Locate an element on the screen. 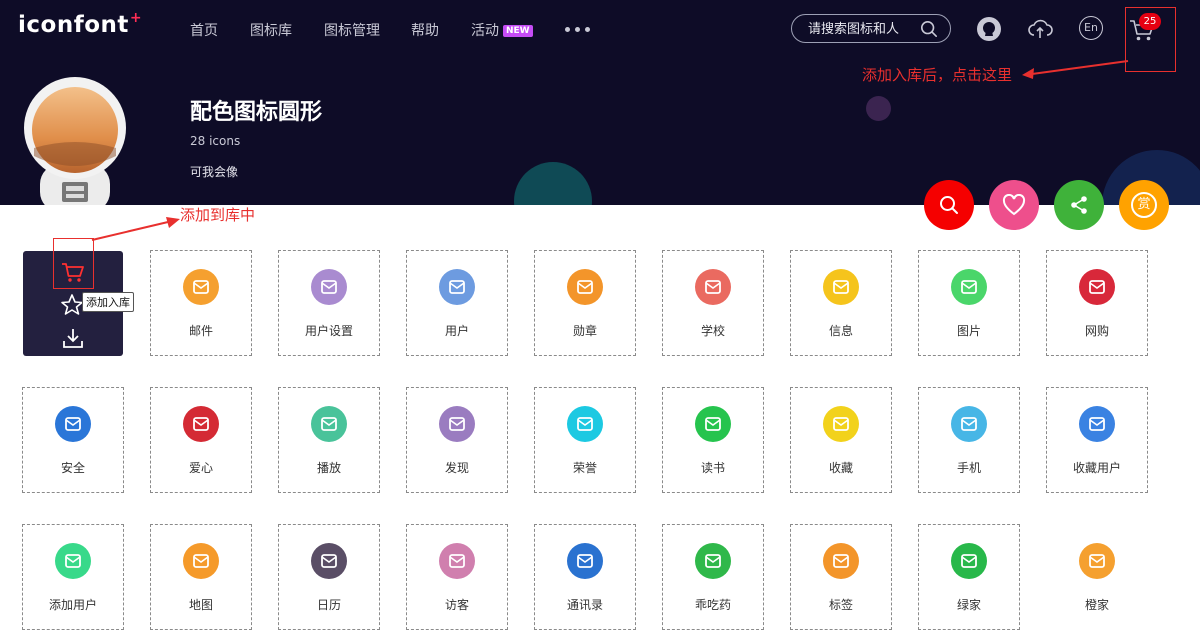  icon-card: 播放 is located at coordinates (329, 440).